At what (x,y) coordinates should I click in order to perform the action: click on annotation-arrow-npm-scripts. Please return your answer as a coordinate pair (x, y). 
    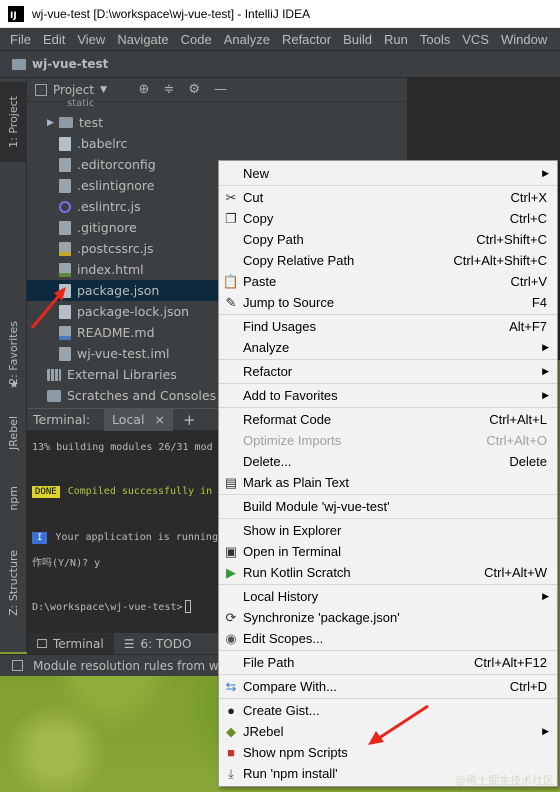
    Looking at the image, I should click on (398, 724).